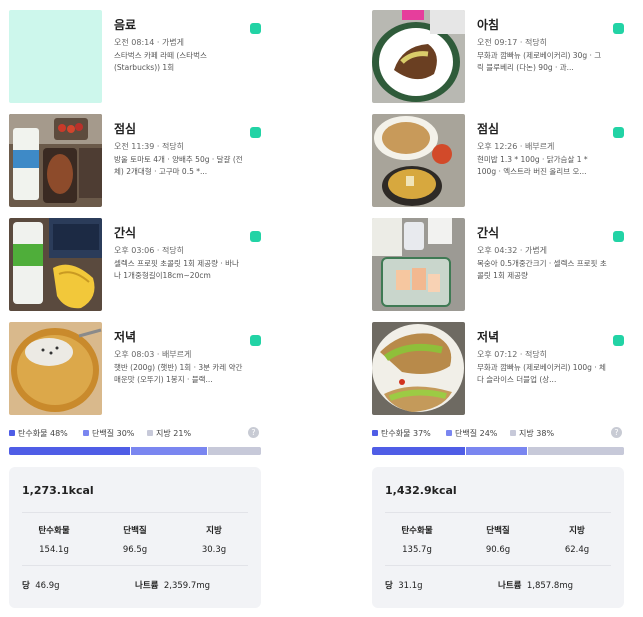  Describe the element at coordinates (549, 586) in the screenshot. I see `sodium-value: 1,857.8mg` at that location.